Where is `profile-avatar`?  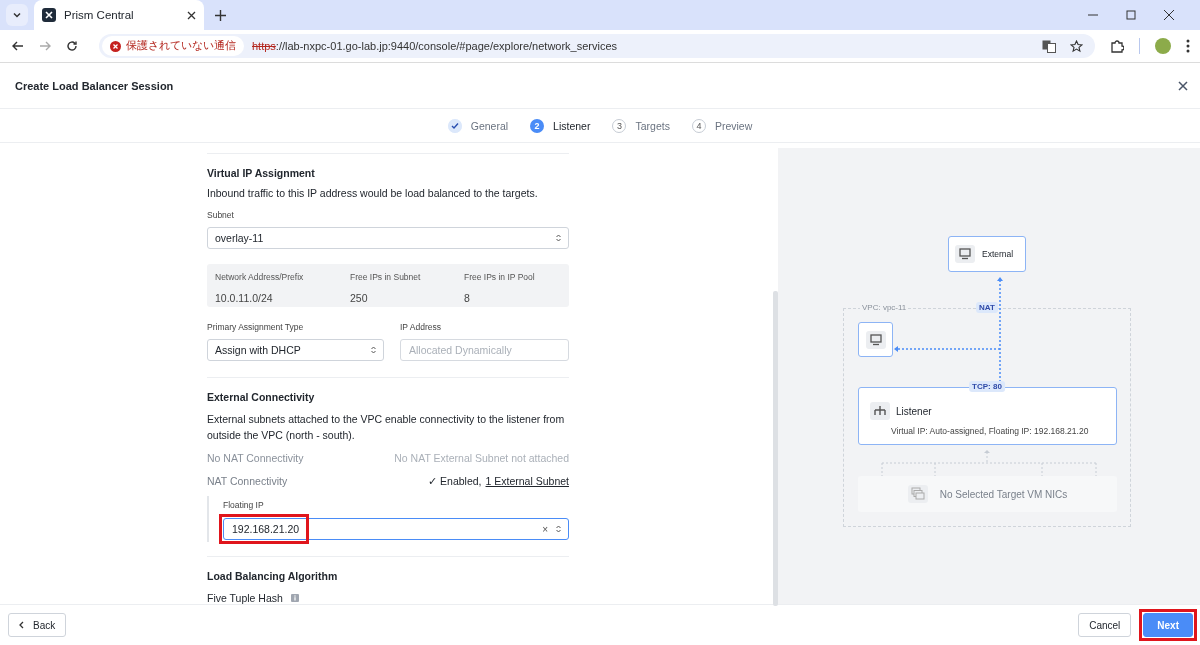
profile-avatar is located at coordinates (1163, 46).